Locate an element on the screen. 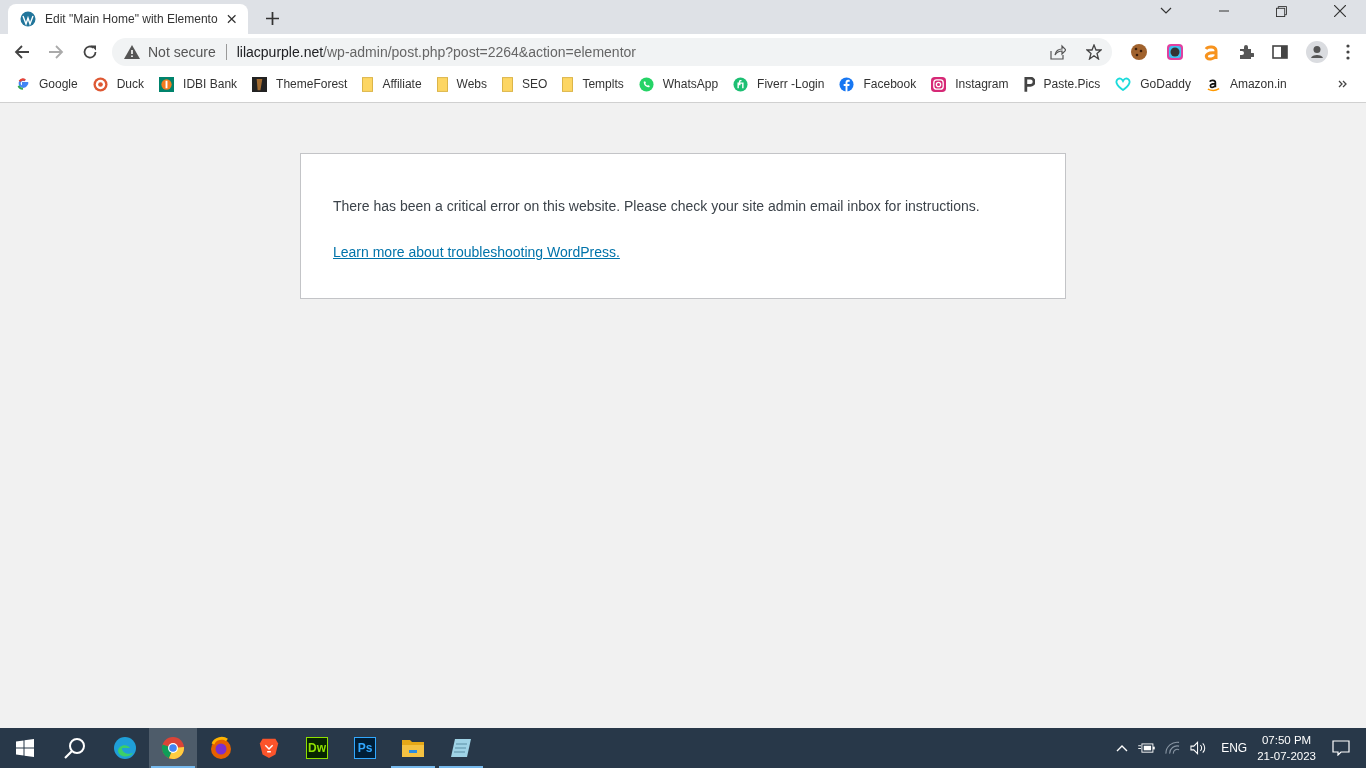  more-bookmarks-icon is located at coordinates (1343, 84).